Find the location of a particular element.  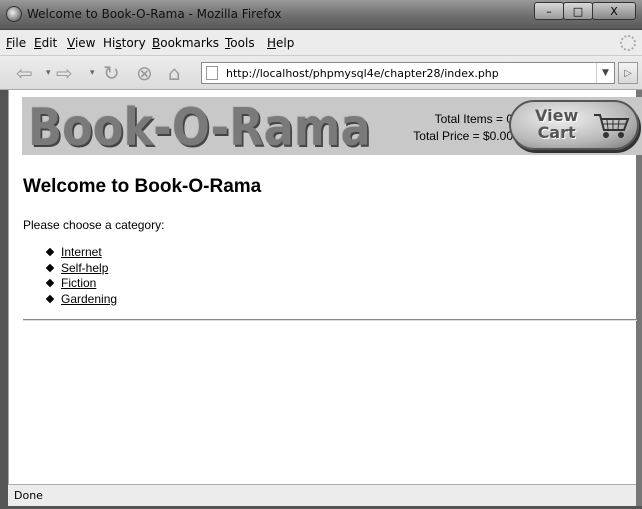

list-item: Fiction is located at coordinates (81, 284).